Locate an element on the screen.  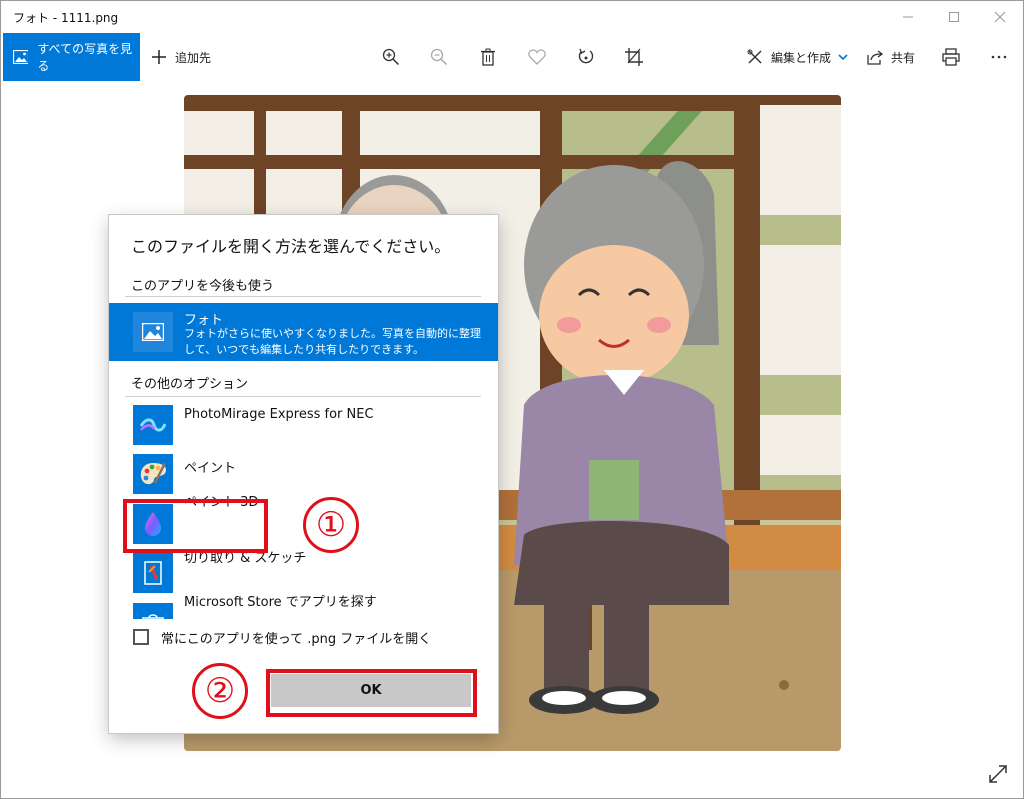
delete-button is located at coordinates (488, 57).